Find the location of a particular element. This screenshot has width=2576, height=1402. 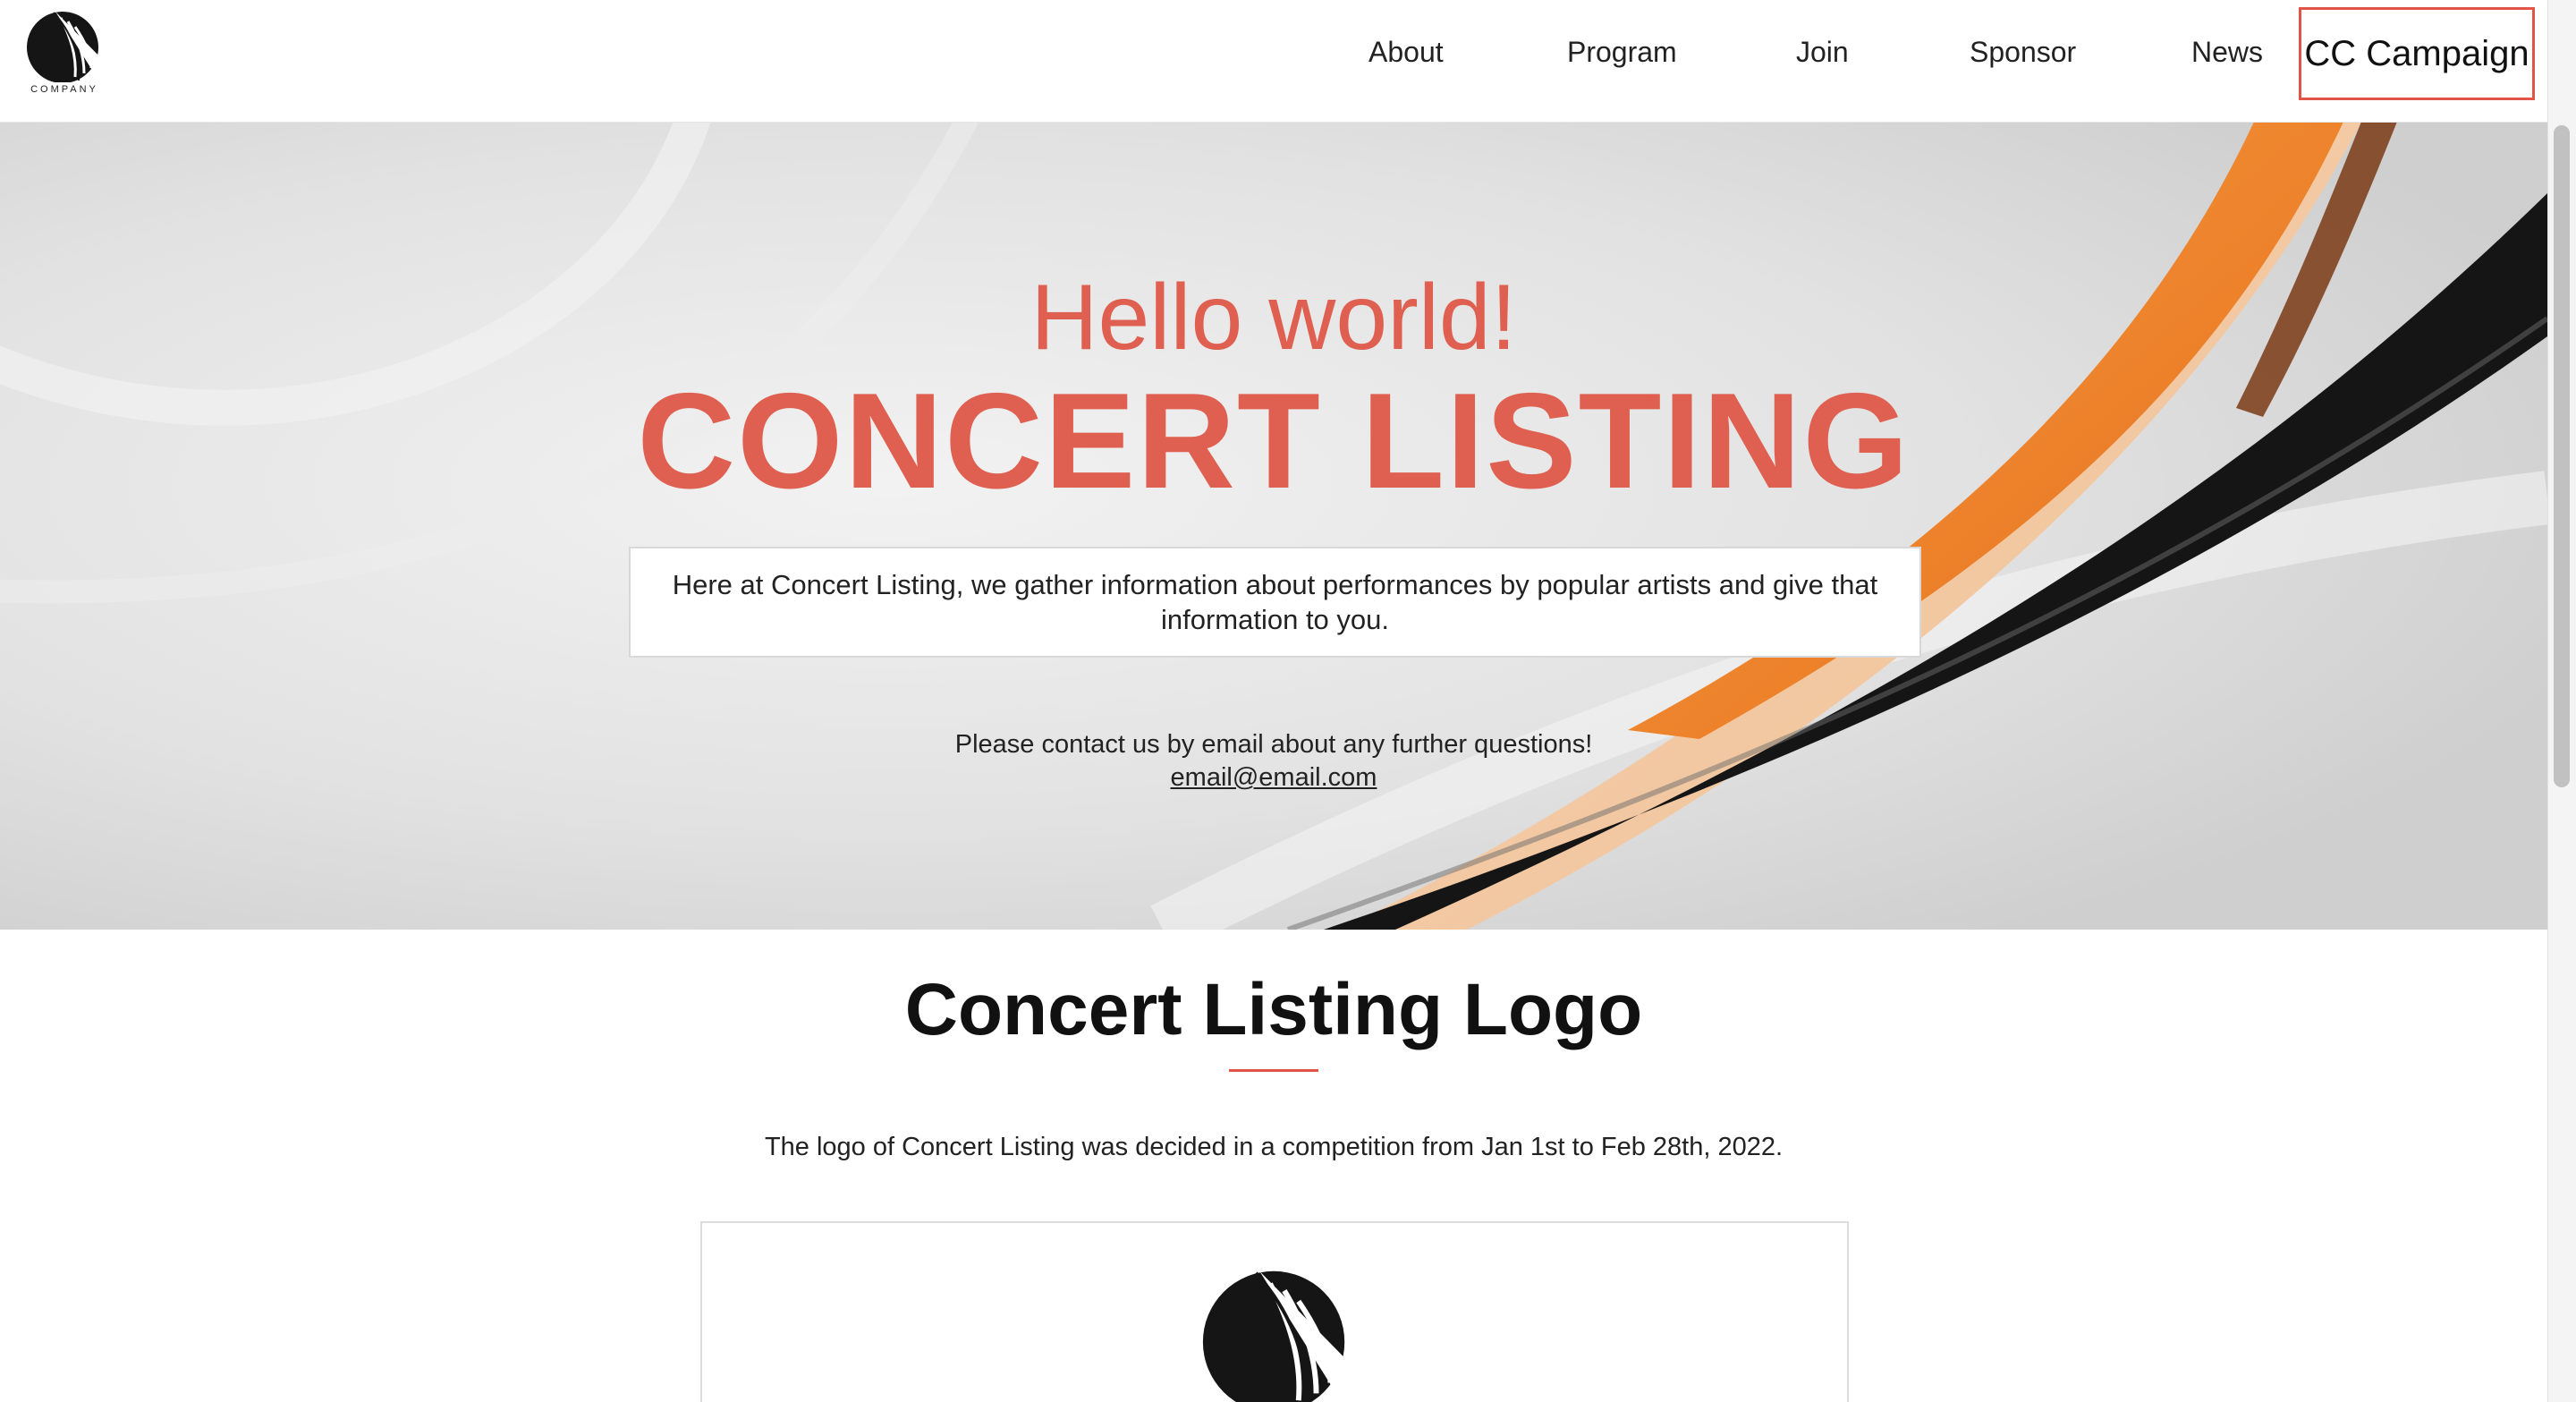

contact-email-link: email@email.com is located at coordinates (1274, 778).